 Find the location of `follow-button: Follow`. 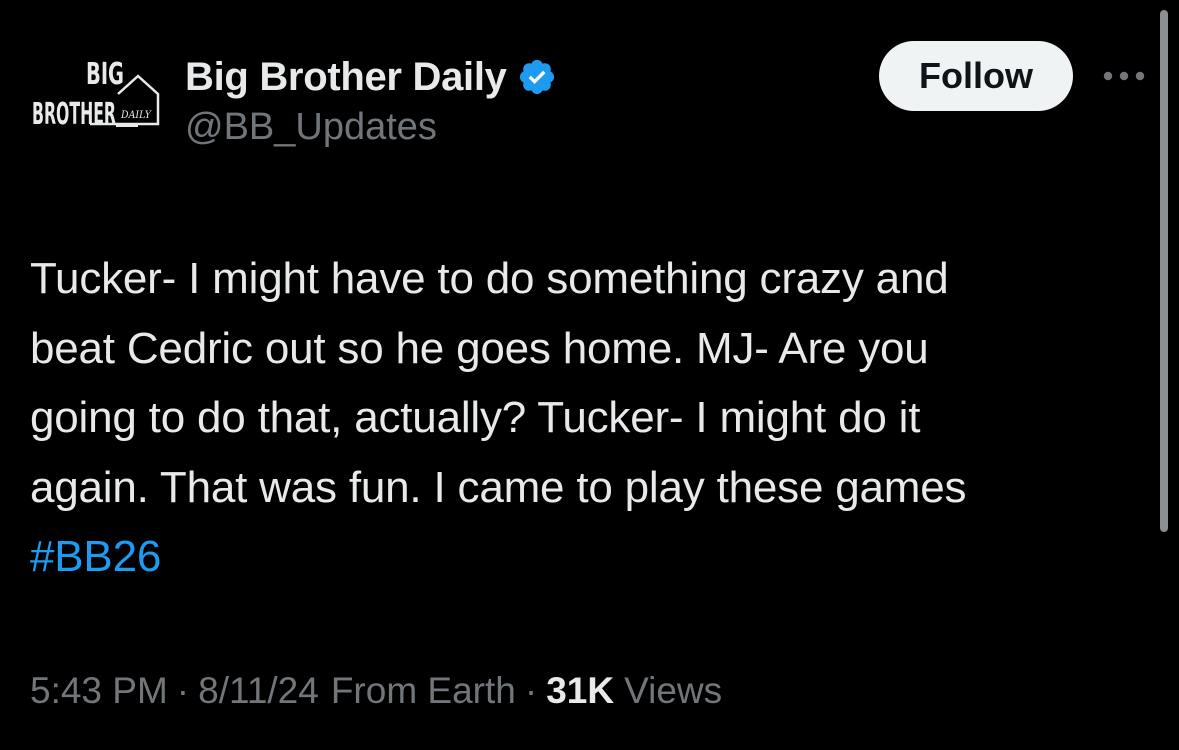

follow-button: Follow is located at coordinates (976, 76).